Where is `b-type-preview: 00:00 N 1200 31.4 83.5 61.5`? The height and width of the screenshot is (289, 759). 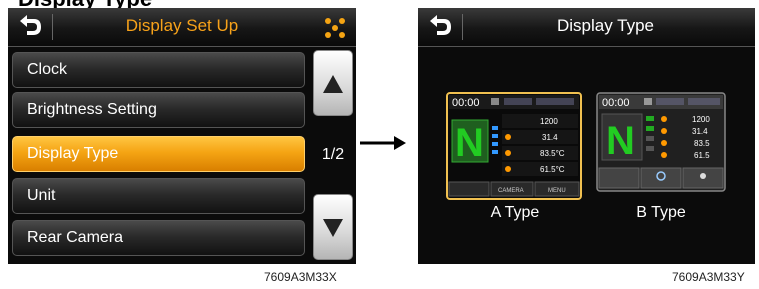 b-type-preview: 00:00 N 1200 31.4 83.5 61.5 is located at coordinates (661, 142).